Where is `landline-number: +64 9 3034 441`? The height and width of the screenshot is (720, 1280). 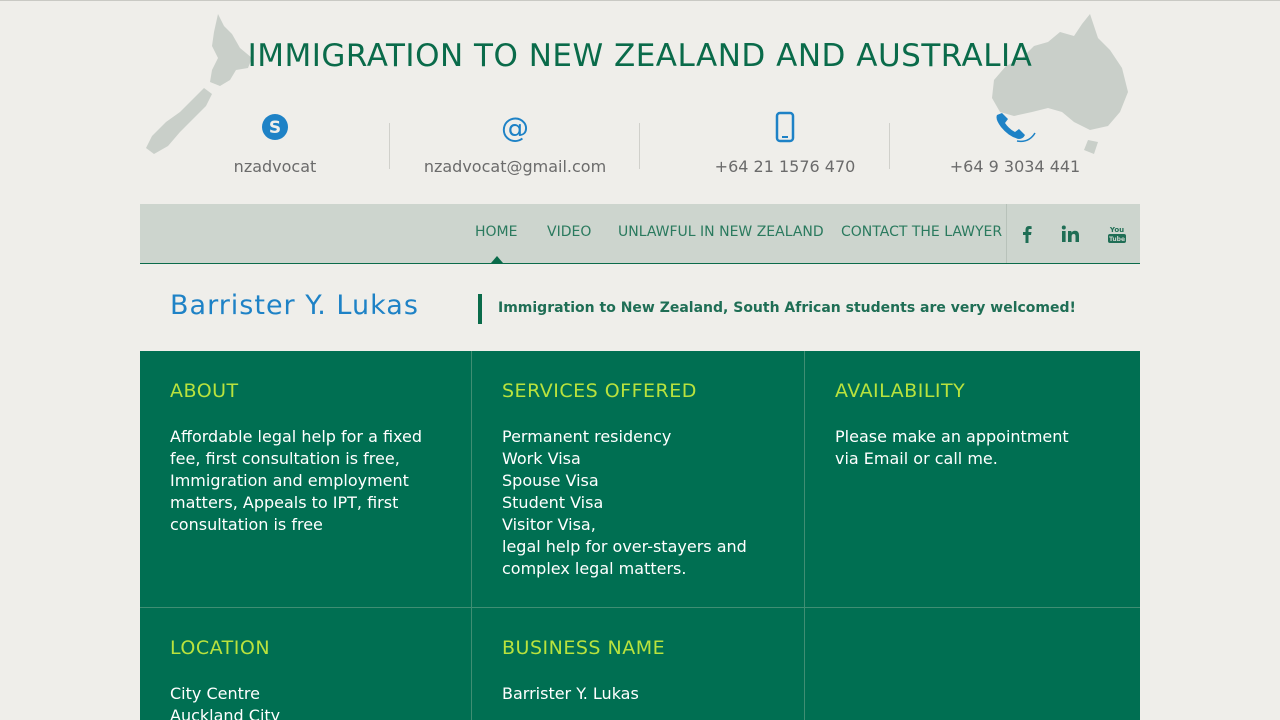
landline-number: +64 9 3034 441 is located at coordinates (1015, 166).